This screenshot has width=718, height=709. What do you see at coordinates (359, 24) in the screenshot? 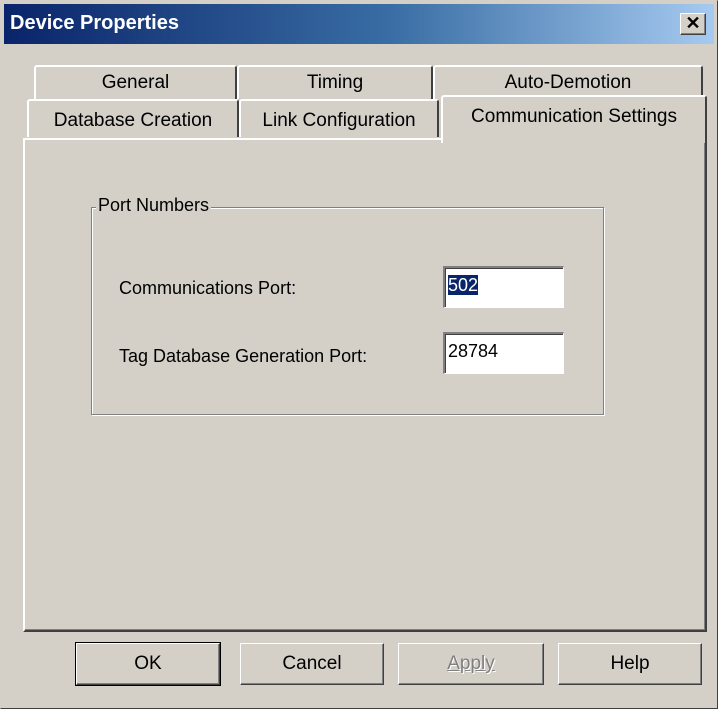
I see `title-bar: Device Properties ✕` at bounding box center [359, 24].